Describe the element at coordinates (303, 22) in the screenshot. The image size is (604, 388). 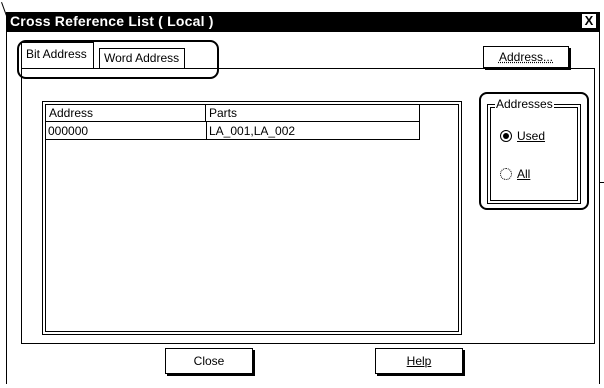
I see `title-bar: Cross Reference List ( Local ) X` at that location.